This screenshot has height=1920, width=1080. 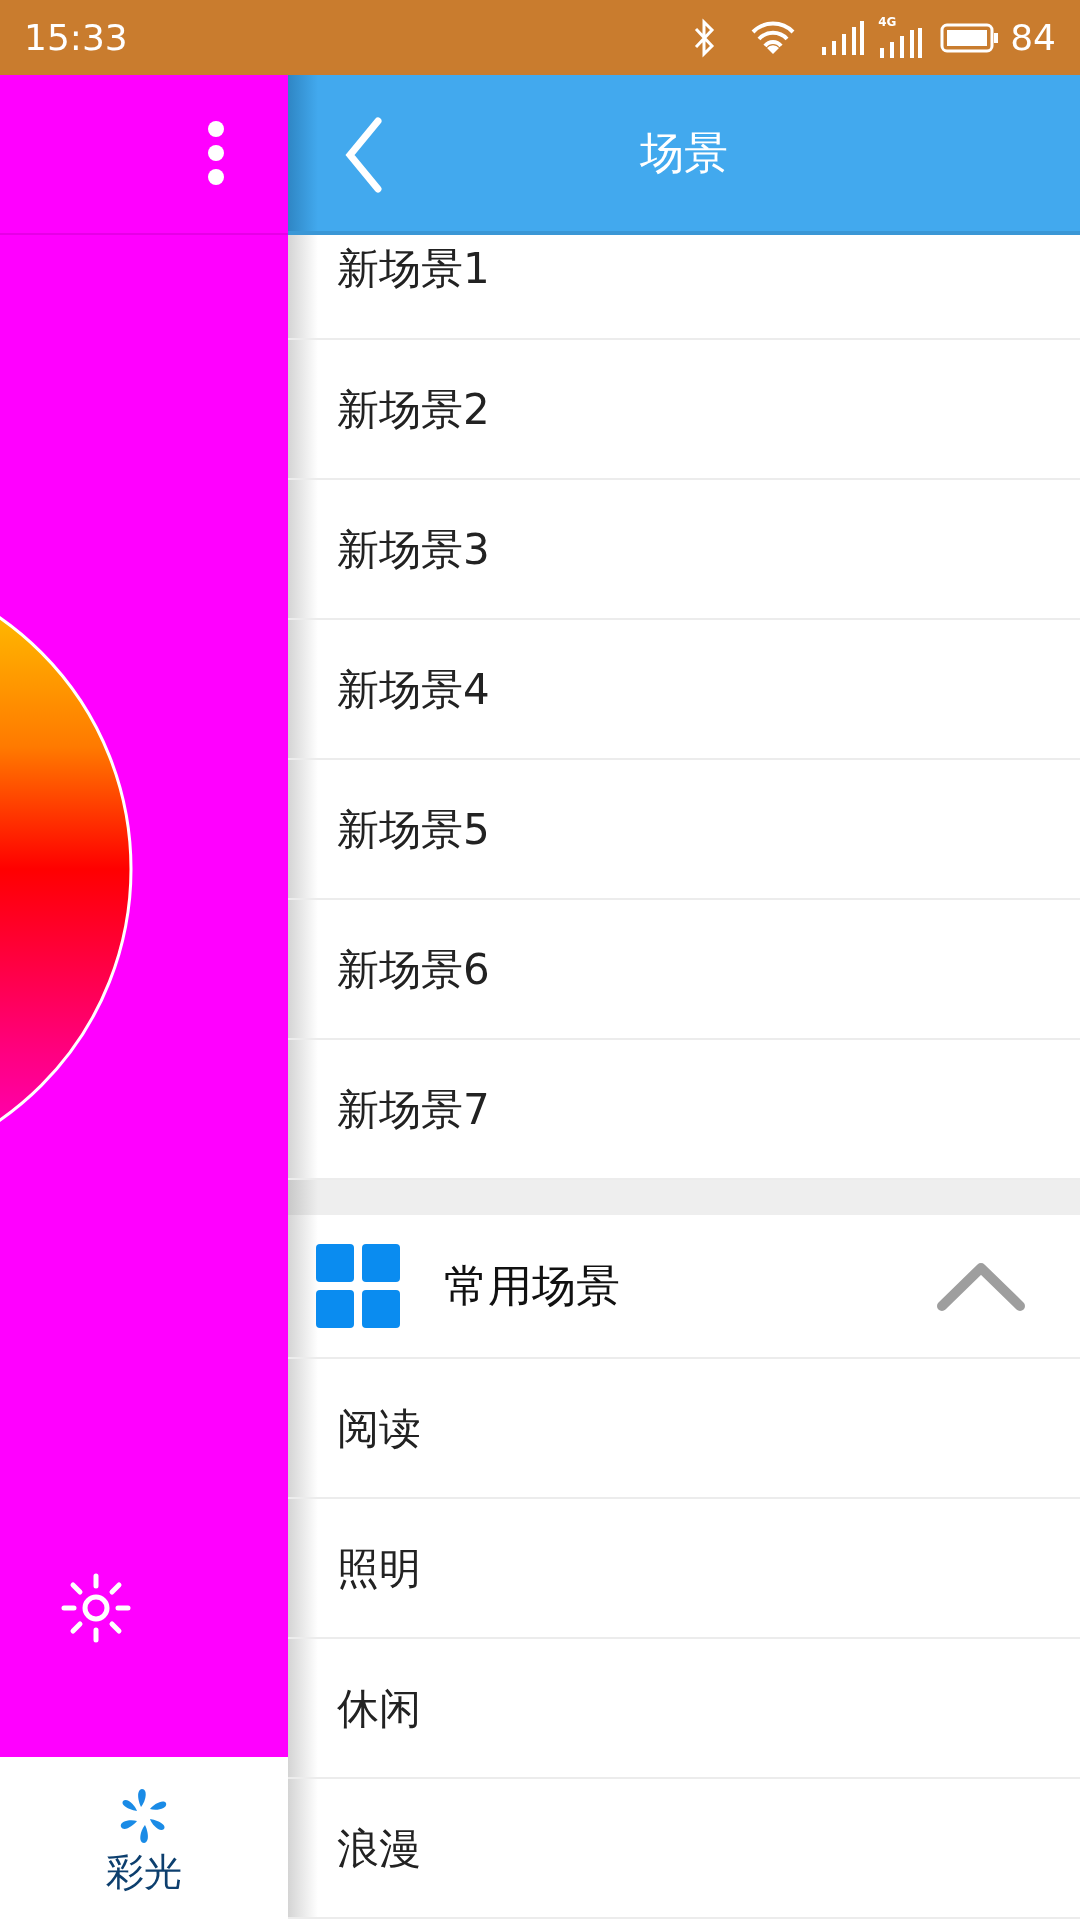 I want to click on more-icon, so click(x=216, y=153).